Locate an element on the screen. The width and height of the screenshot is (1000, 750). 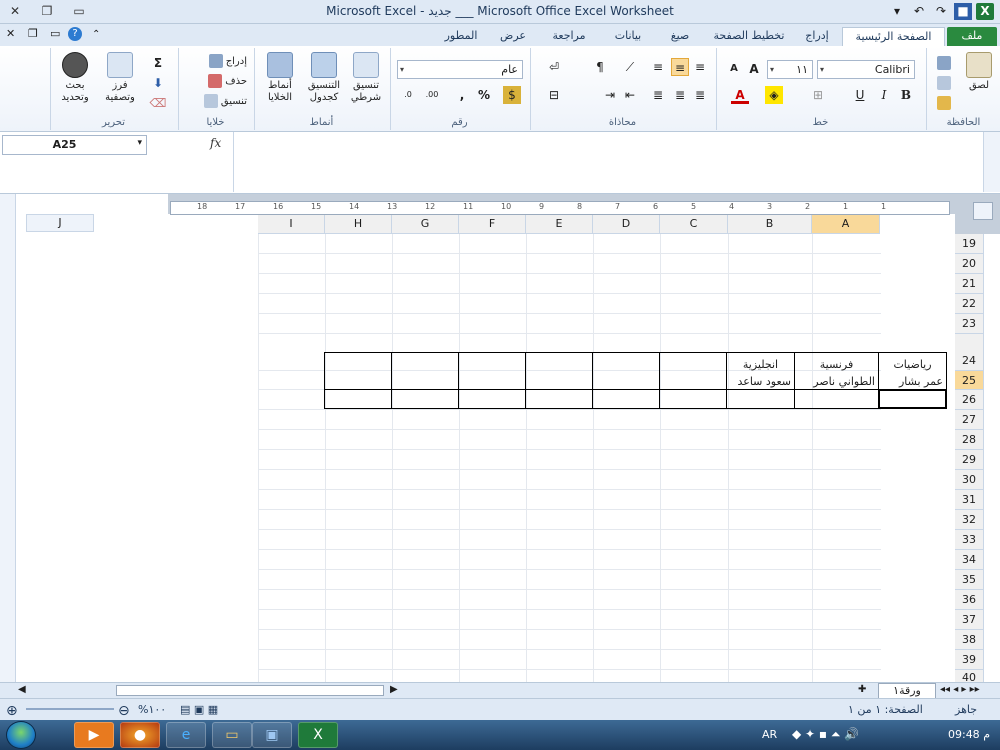
zoom-slider is located at coordinates (70, 709).